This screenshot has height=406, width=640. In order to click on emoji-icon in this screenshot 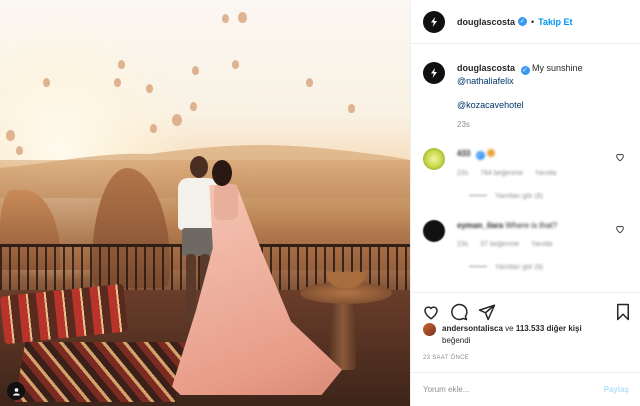, I will do `click(490, 153)`.